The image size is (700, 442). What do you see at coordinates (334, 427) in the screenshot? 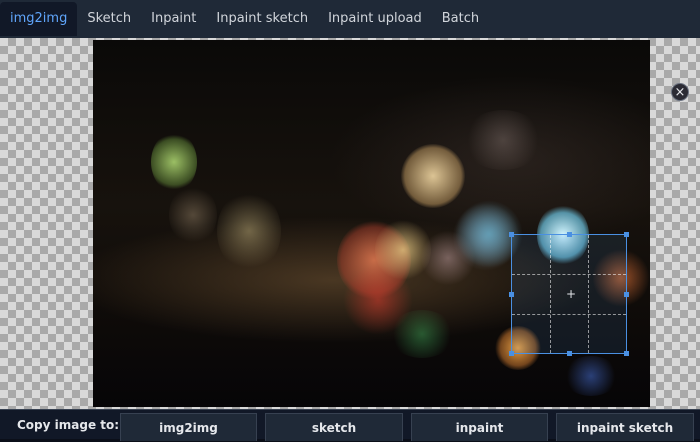
I see `copy-to-sketch-button: sketch` at bounding box center [334, 427].